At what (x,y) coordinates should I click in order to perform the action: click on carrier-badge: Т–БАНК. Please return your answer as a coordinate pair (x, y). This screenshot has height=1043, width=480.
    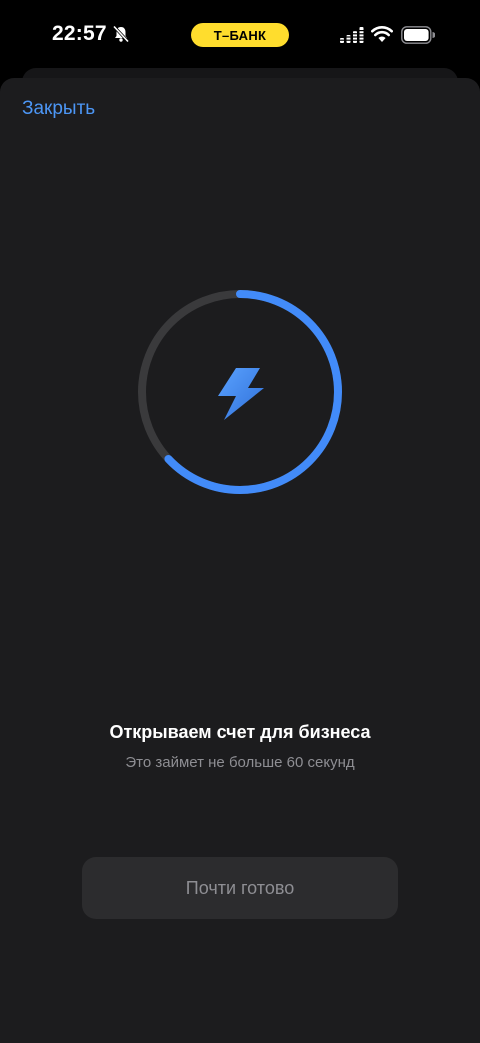
    Looking at the image, I should click on (240, 35).